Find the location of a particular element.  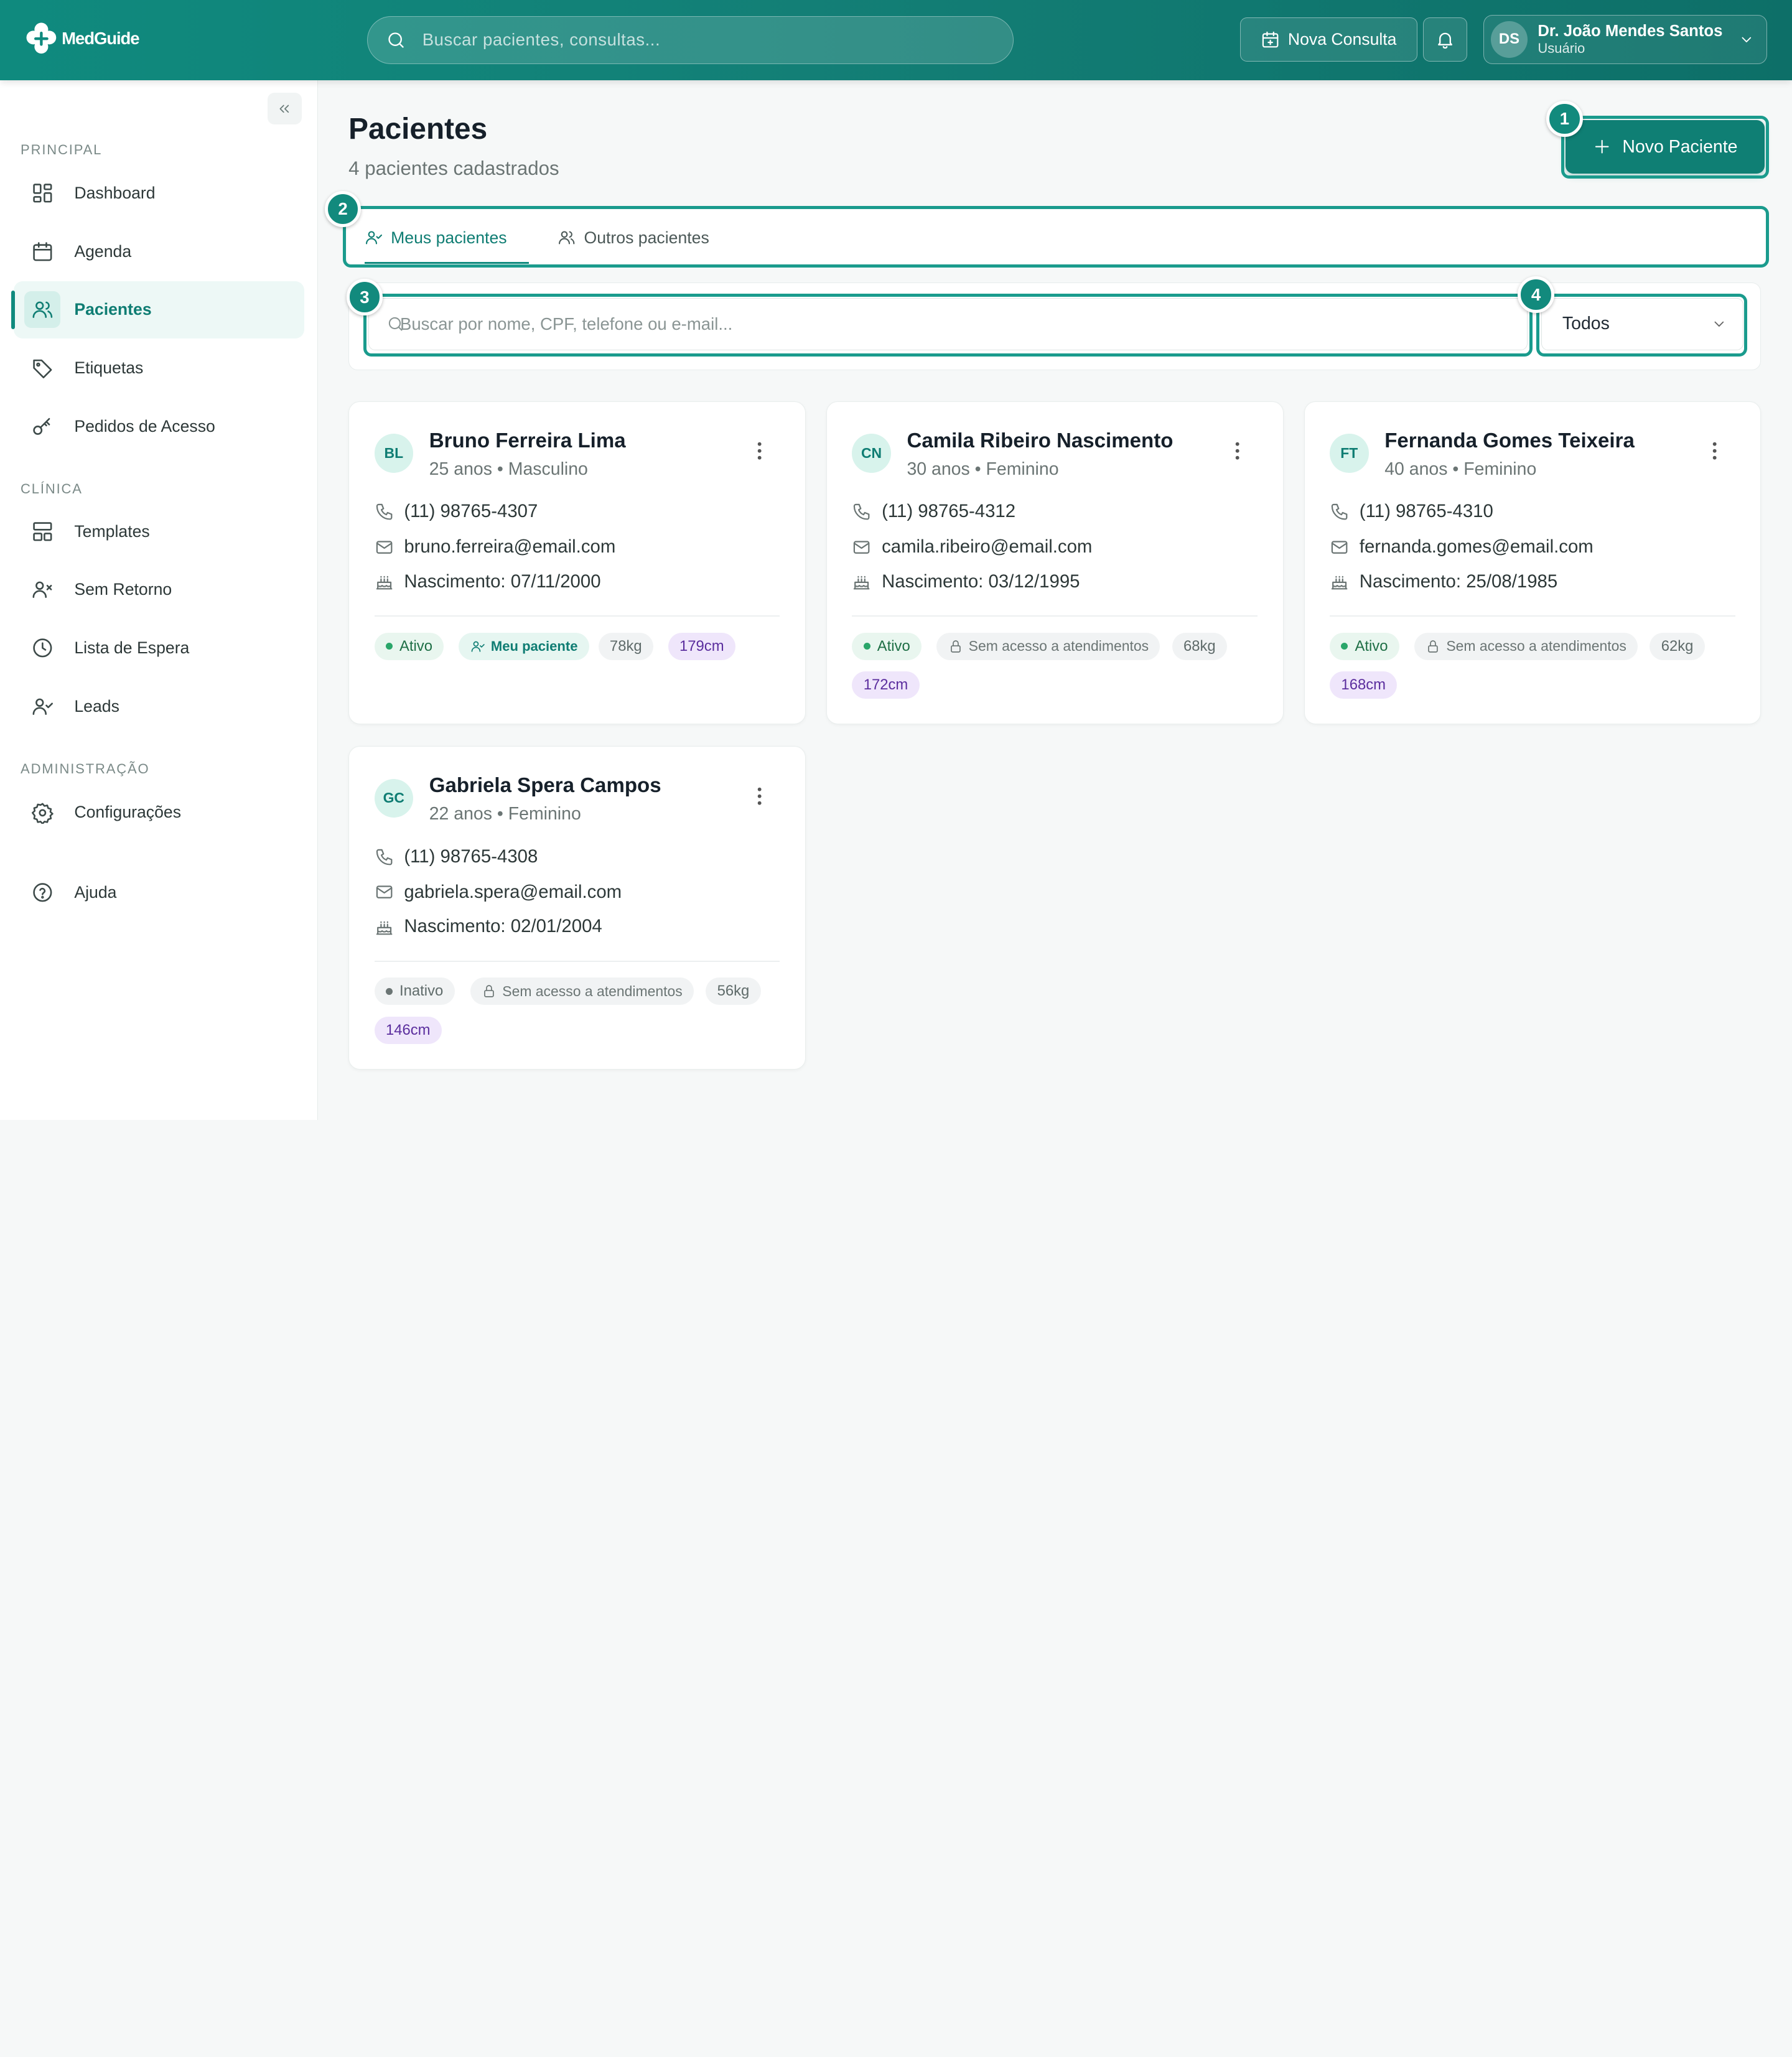

patient-email: gabriela.spera@email.com is located at coordinates (513, 892).